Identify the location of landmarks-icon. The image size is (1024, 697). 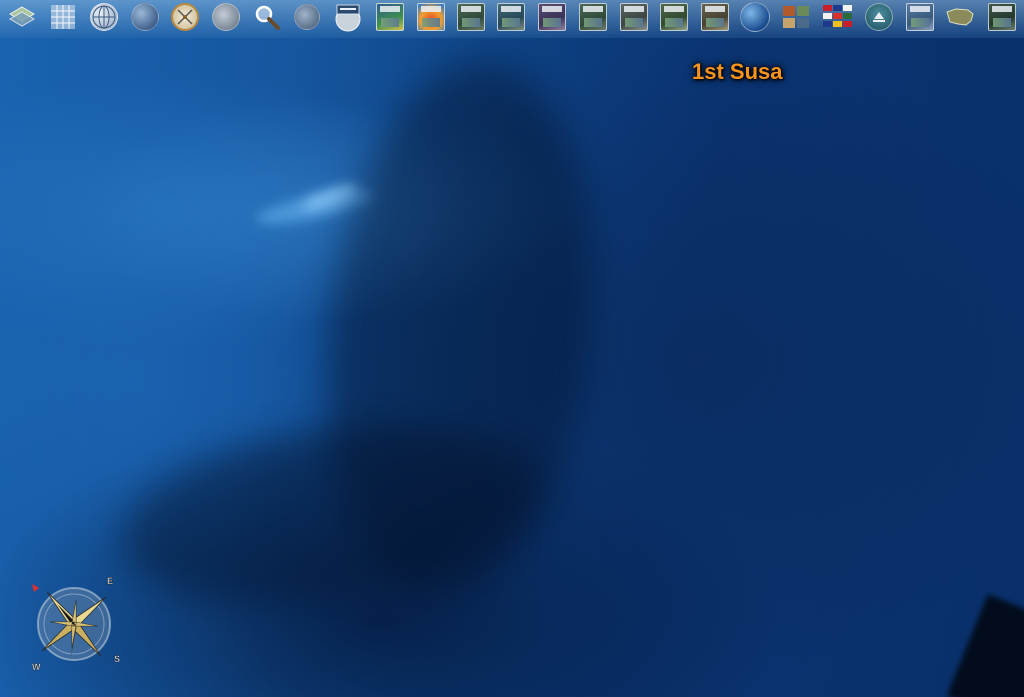
(879, 17).